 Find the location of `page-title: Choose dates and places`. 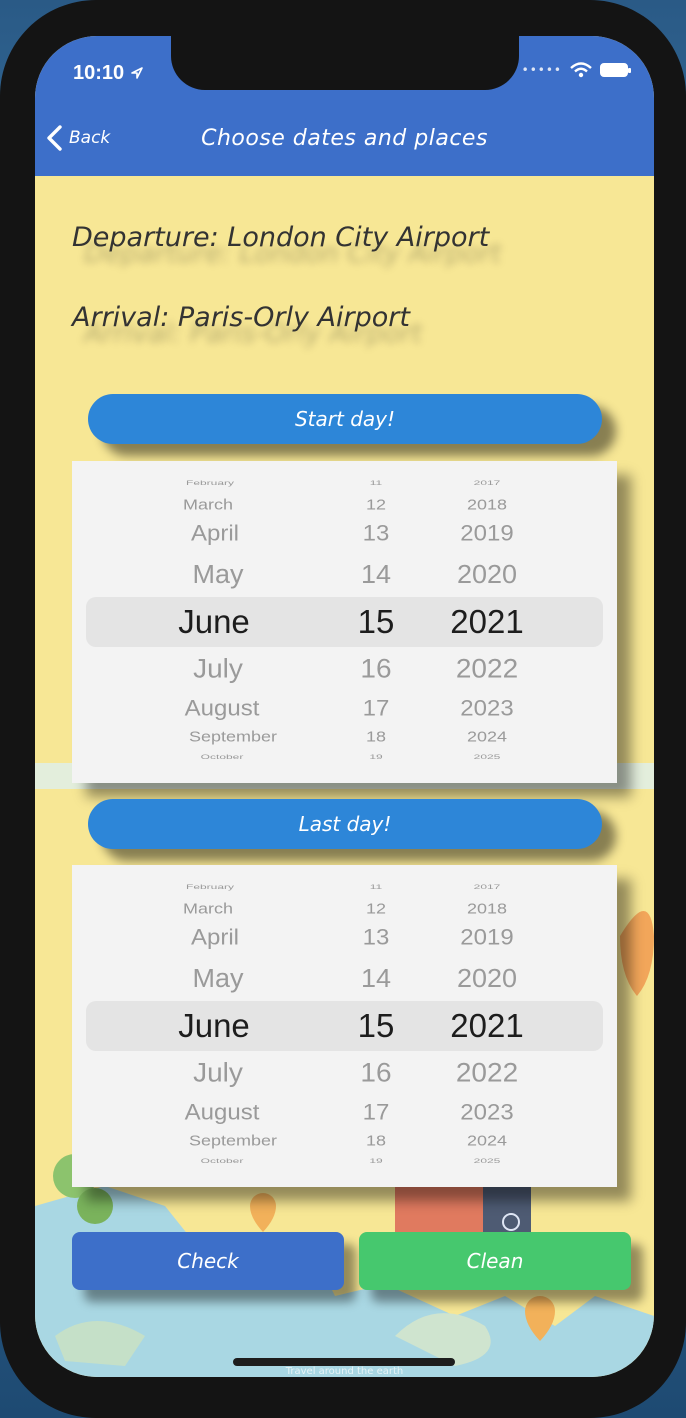

page-title: Choose dates and places is located at coordinates (344, 138).